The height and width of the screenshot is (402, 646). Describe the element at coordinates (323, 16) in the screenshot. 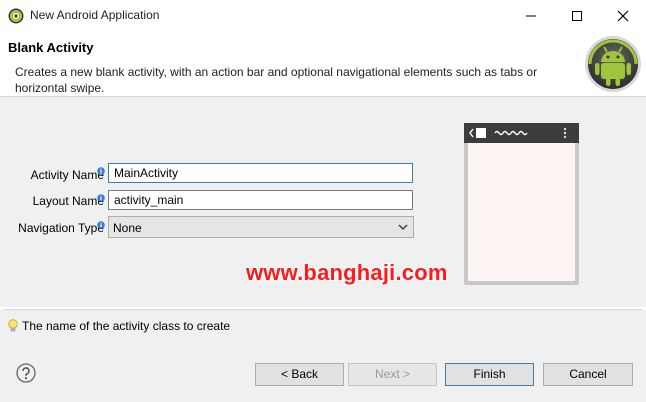

I see `title-bar: New Android Application` at that location.